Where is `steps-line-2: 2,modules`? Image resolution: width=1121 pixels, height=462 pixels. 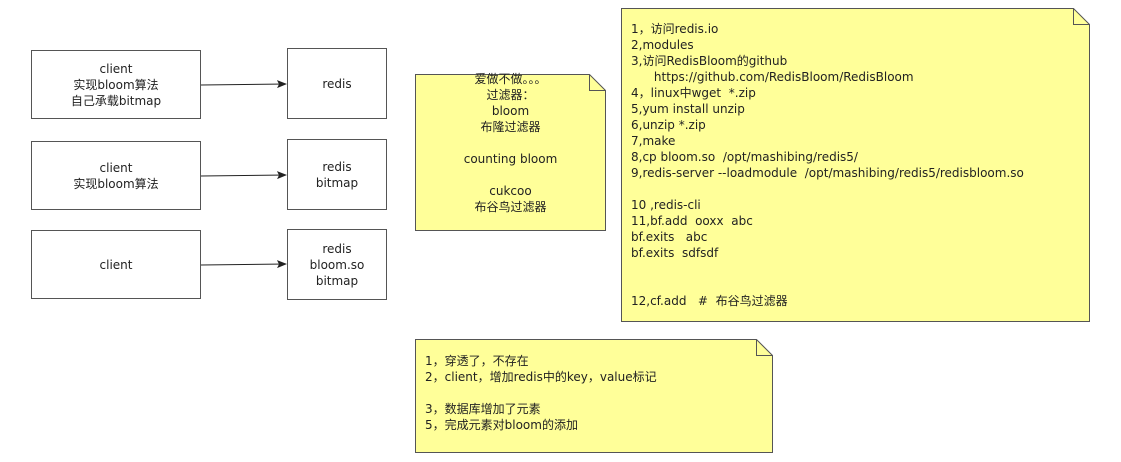 steps-line-2: 2,modules is located at coordinates (662, 45).